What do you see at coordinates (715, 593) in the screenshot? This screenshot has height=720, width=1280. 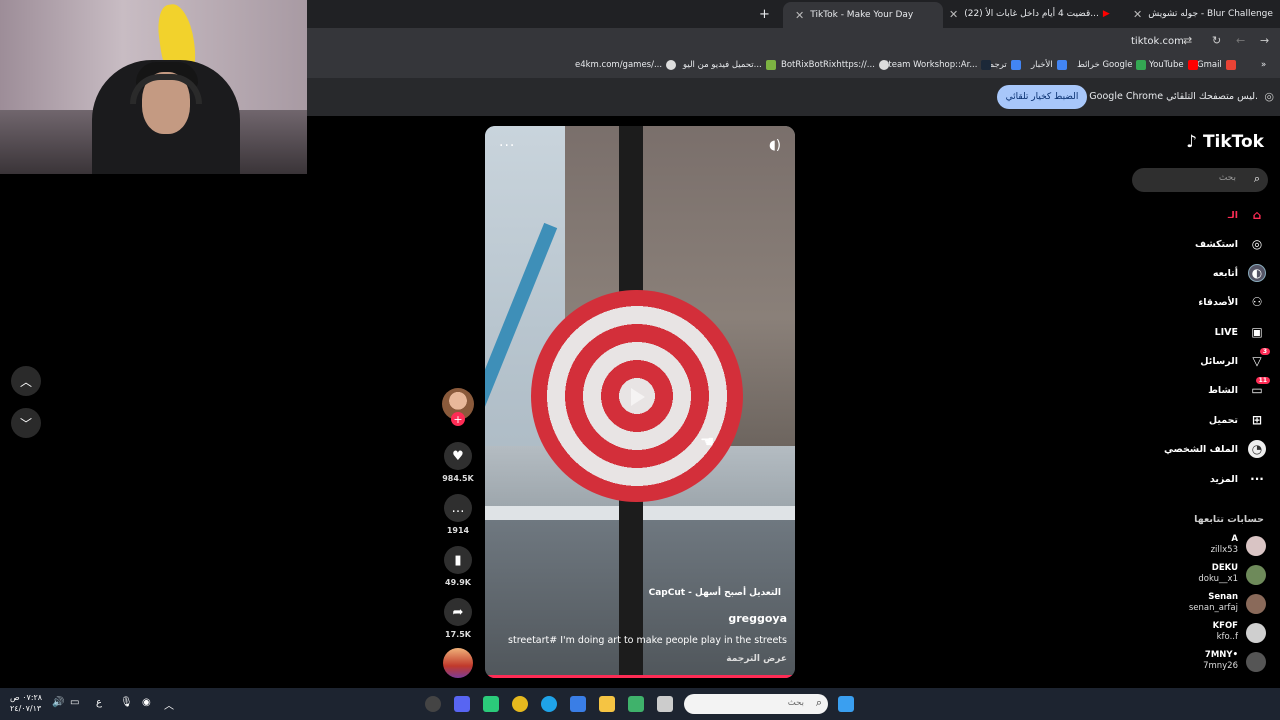 I see `capcut-label: CapCut - التعديل أصبح أسهل` at bounding box center [715, 593].